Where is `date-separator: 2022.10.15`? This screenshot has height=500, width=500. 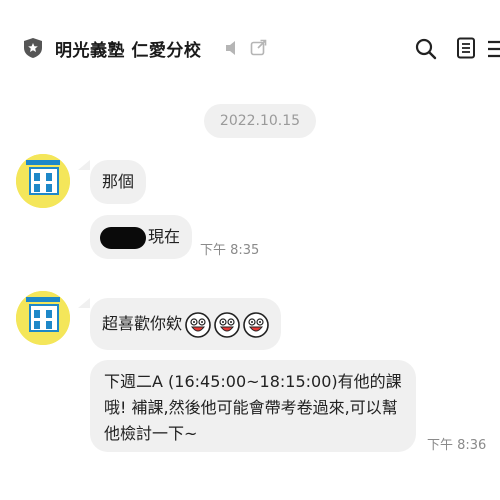
date-separator: 2022.10.15 is located at coordinates (260, 121).